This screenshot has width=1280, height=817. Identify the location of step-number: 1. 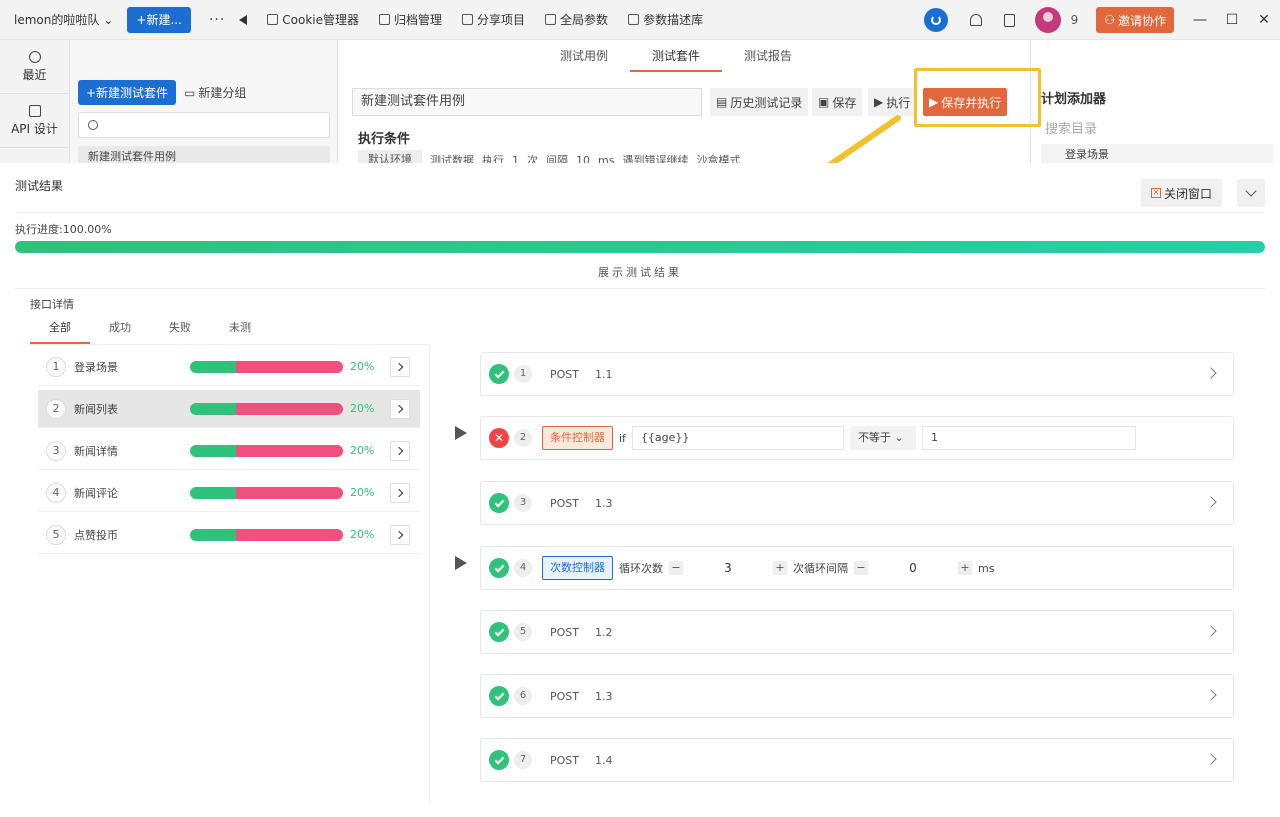
(523, 374).